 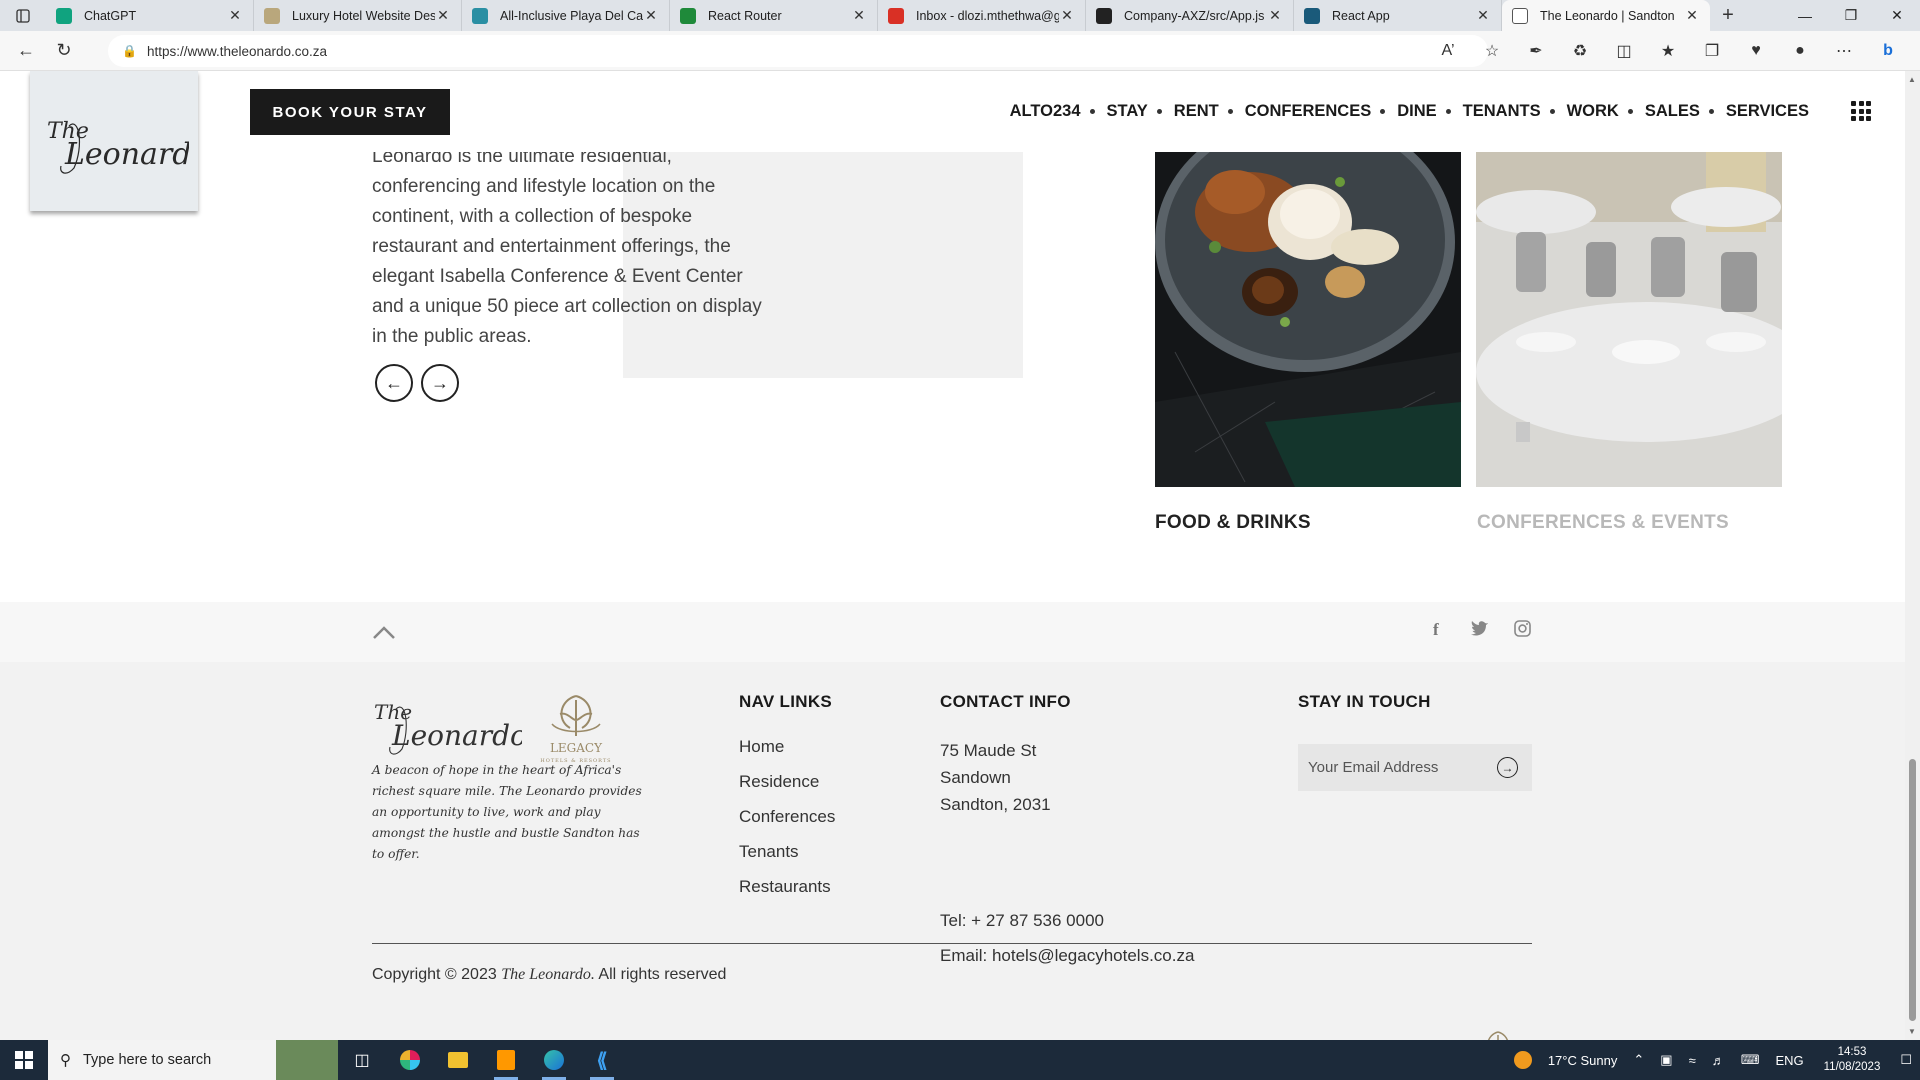 I want to click on browser-tab: Inbox - dlozi.mthethwa@g ✕, so click(x=982, y=15).